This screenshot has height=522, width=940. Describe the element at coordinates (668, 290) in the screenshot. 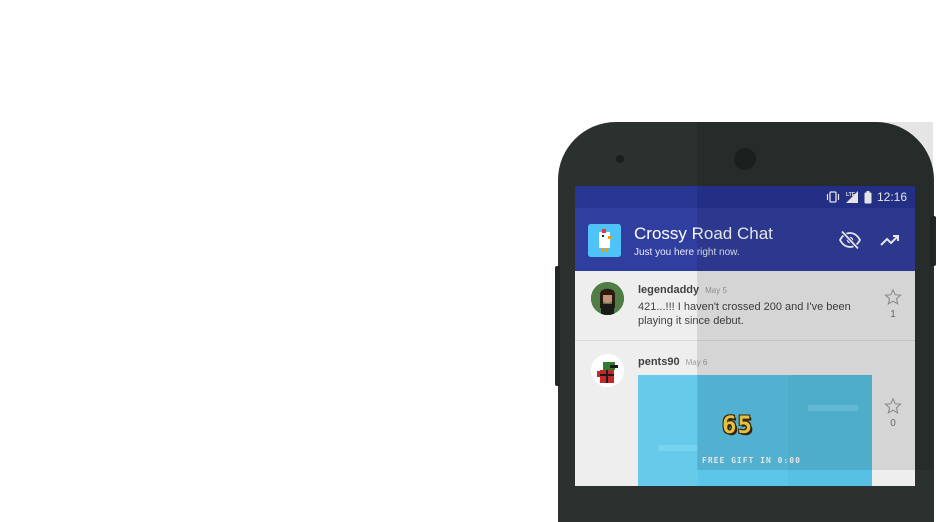

I see `username-text: legendaddy` at that location.